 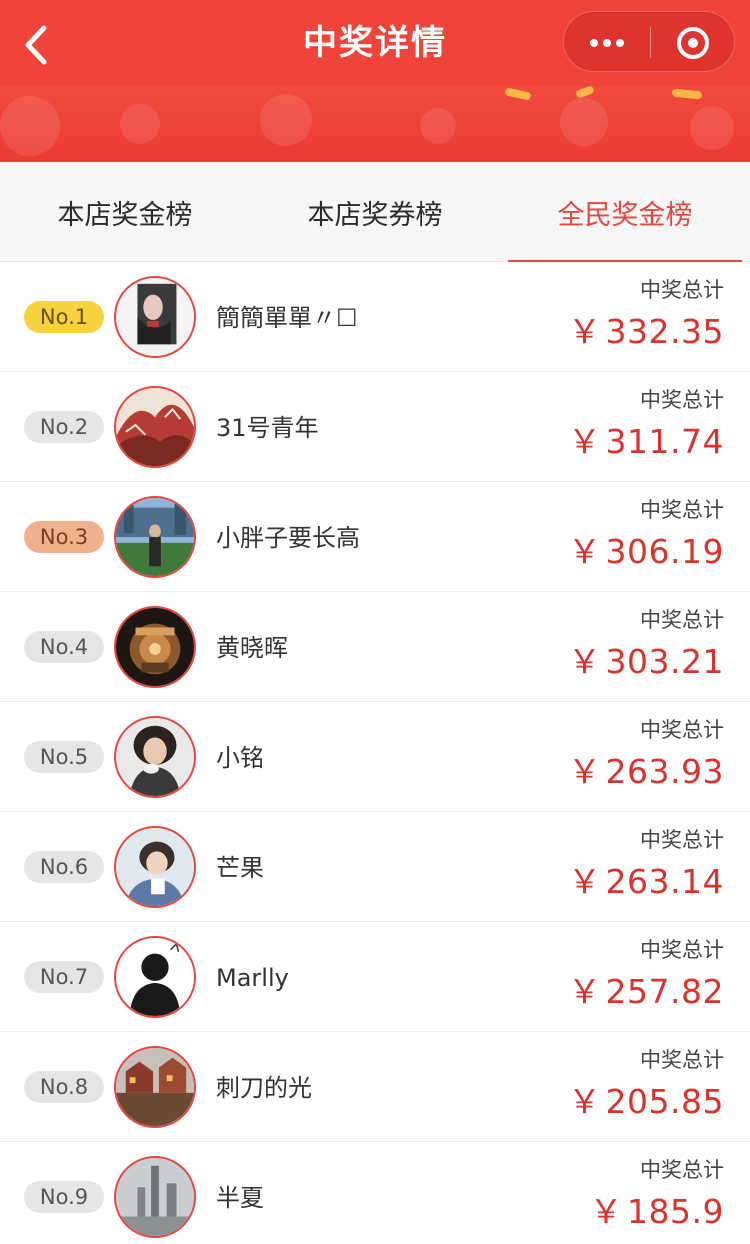 What do you see at coordinates (646, 331) in the screenshot?
I see `prize-amount: ￥ 332.35` at bounding box center [646, 331].